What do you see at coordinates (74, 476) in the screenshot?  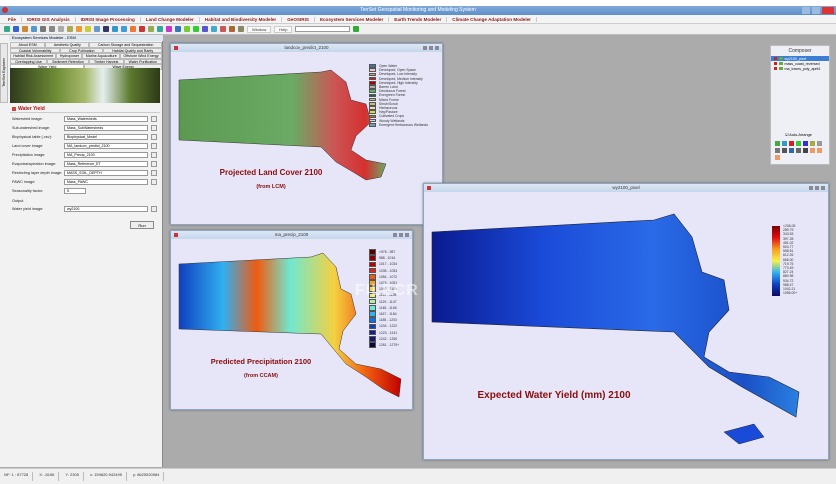 I see `status-field: Y: 2305` at bounding box center [74, 476].